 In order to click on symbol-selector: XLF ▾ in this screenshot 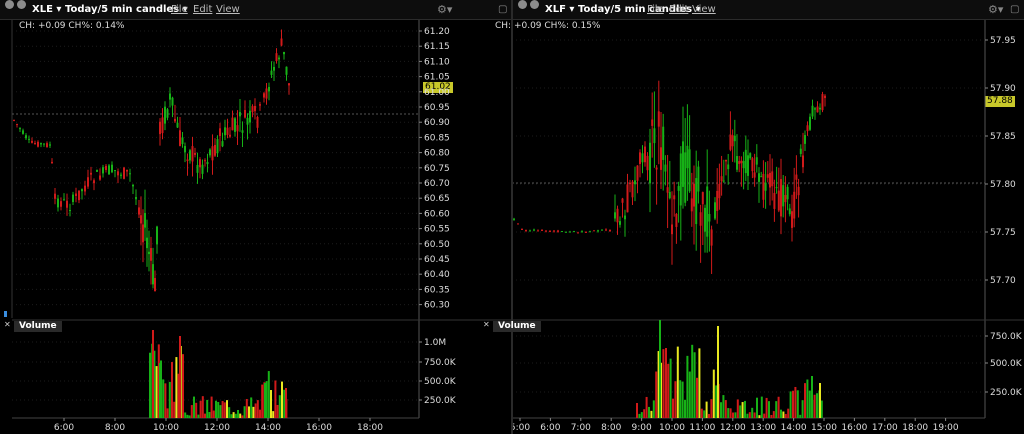, I will do `click(559, 9)`.